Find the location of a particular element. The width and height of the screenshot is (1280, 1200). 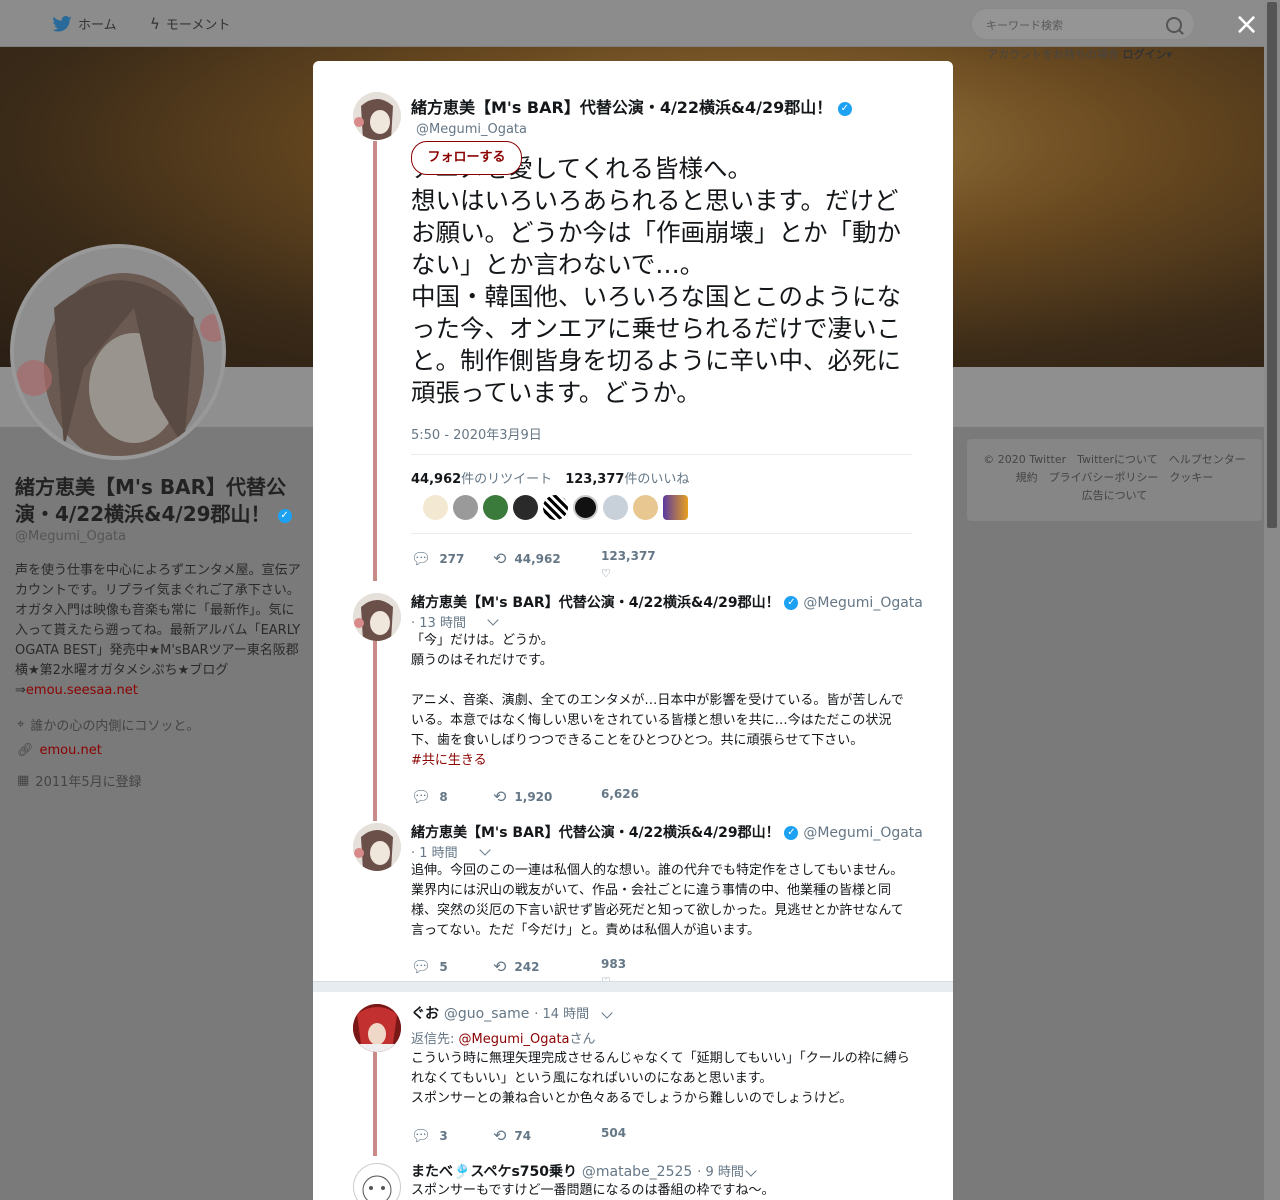

lightning-icon: ϟ is located at coordinates (155, 23).